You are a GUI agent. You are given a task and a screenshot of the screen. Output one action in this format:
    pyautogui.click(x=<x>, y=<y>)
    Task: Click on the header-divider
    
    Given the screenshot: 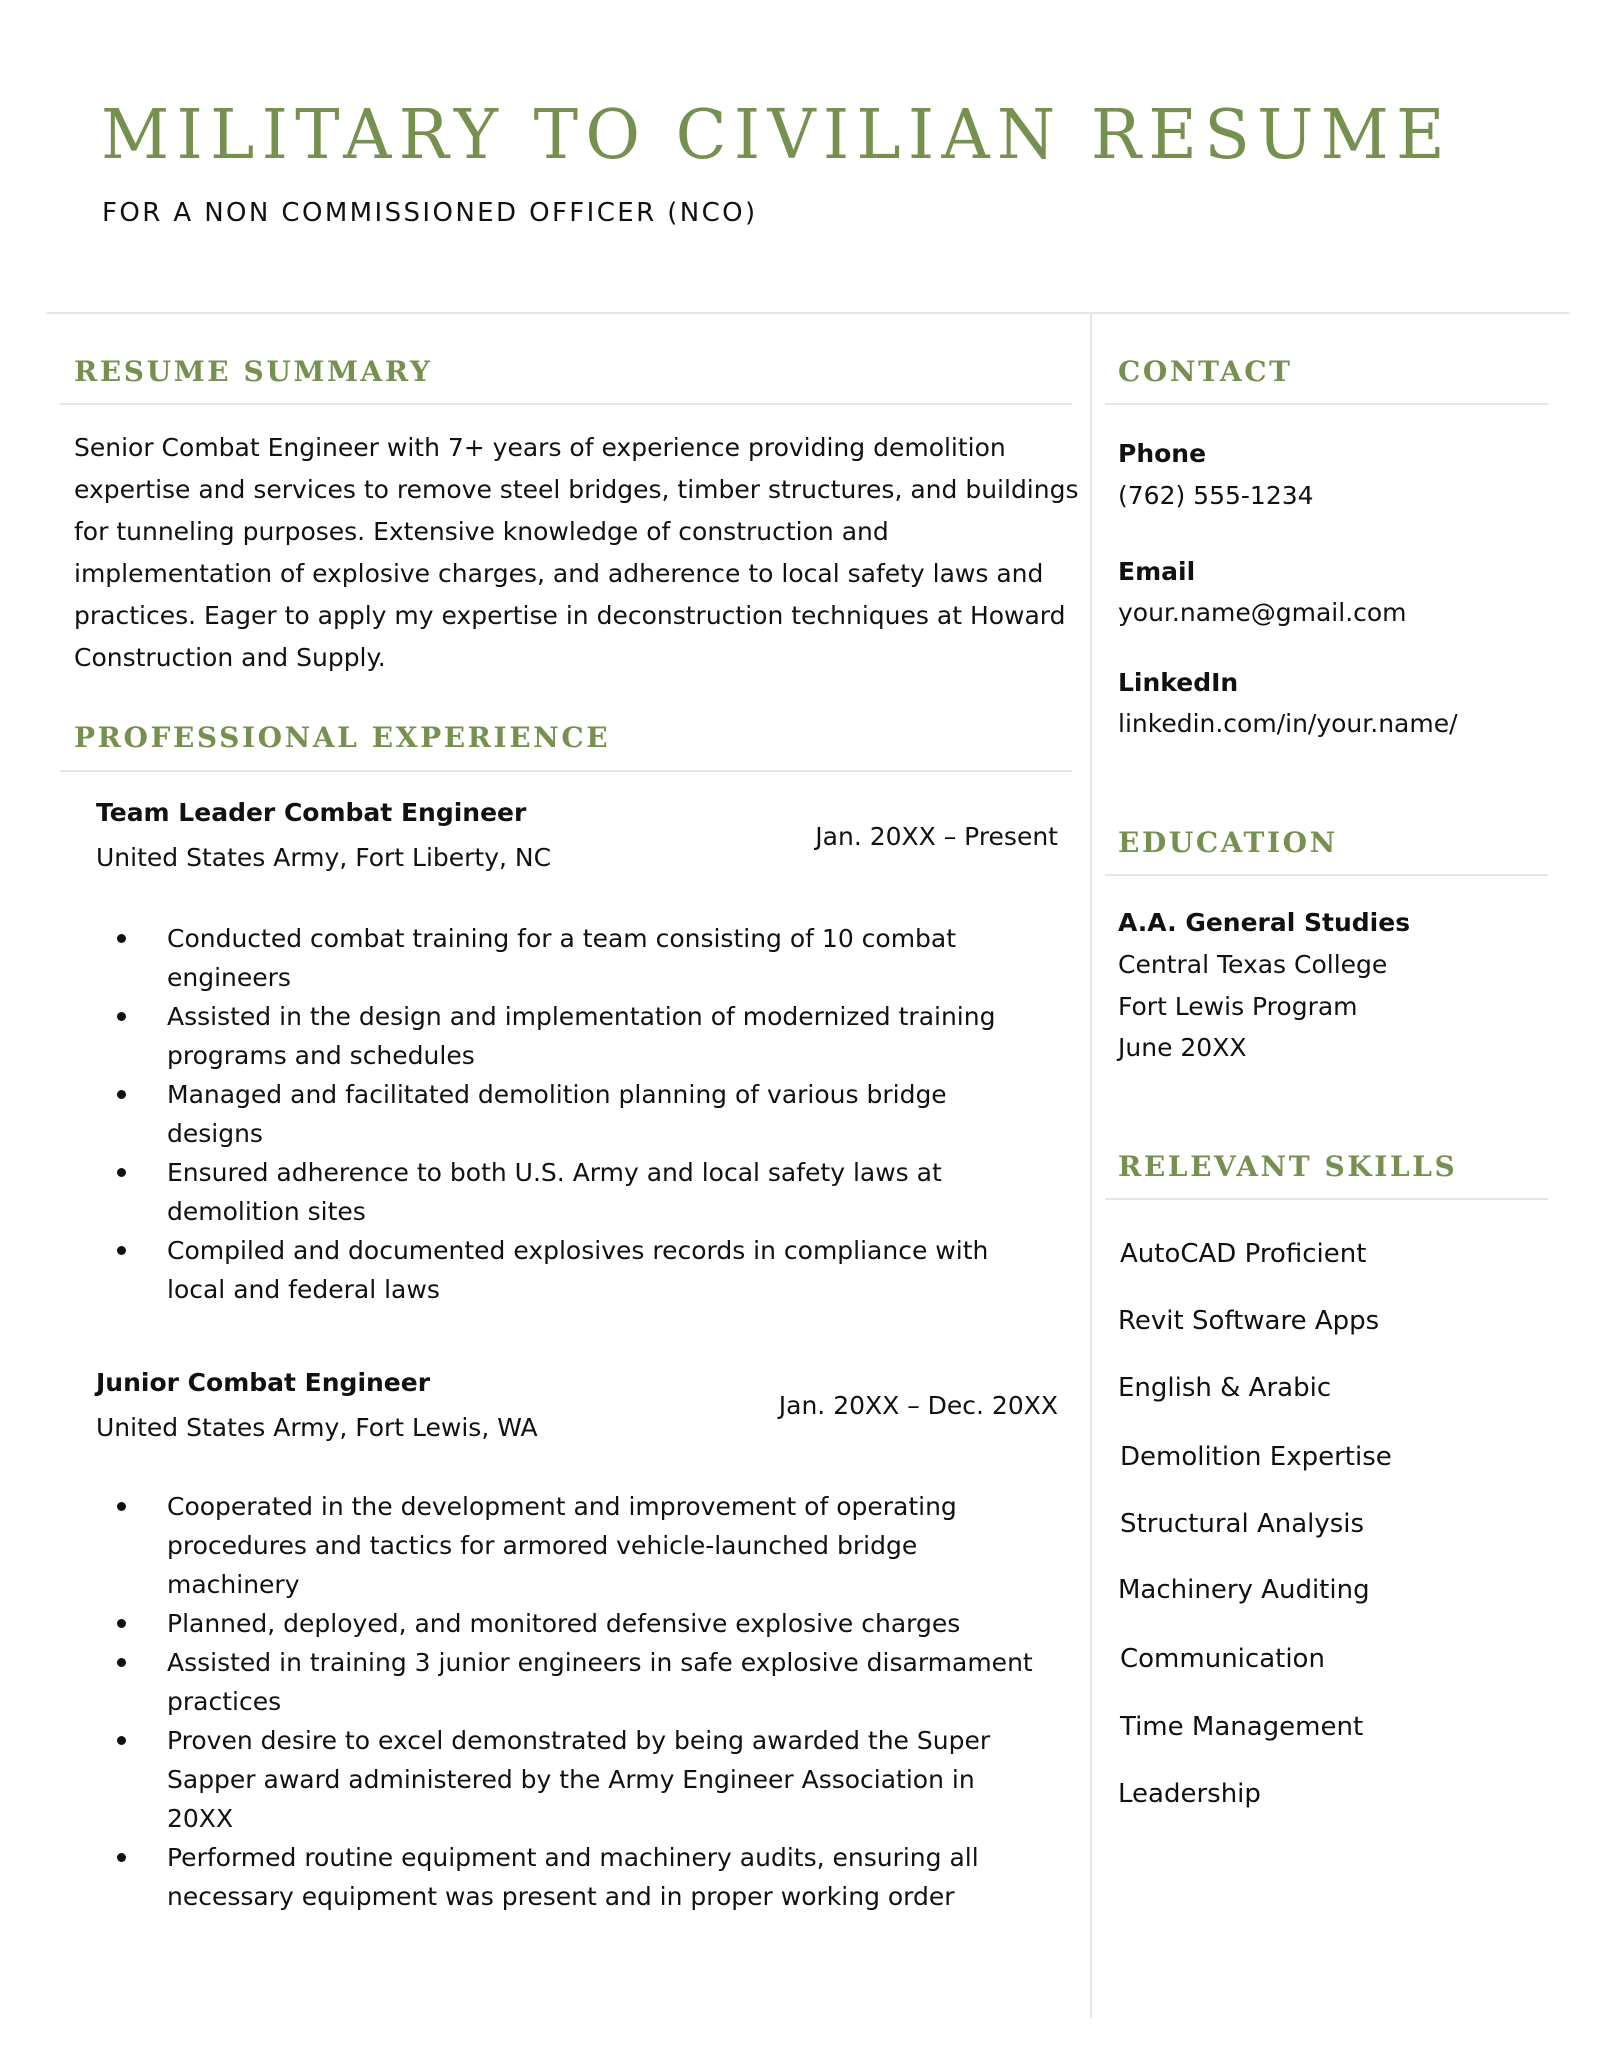 What is the action you would take?
    pyautogui.click(x=808, y=313)
    